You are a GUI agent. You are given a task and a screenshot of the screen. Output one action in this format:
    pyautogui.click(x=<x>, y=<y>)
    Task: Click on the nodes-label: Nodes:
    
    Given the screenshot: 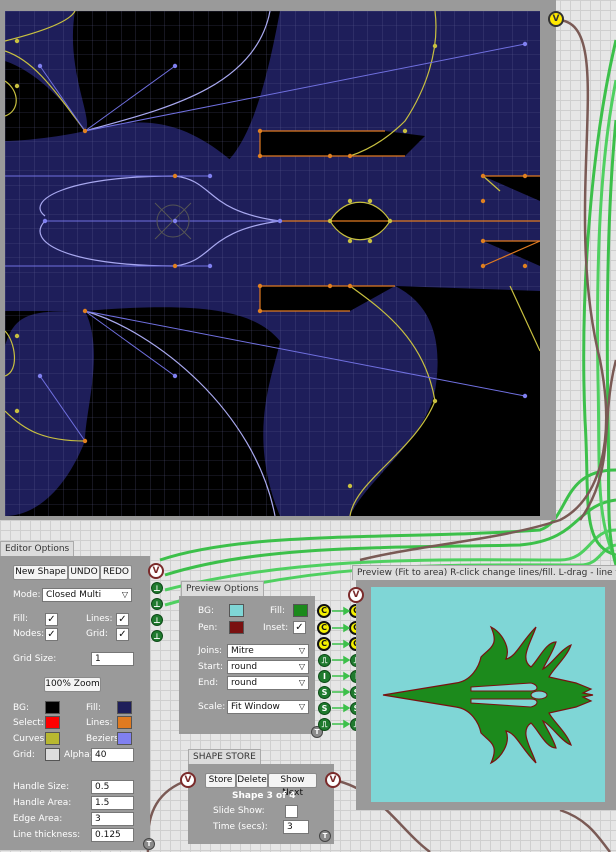 What is the action you would take?
    pyautogui.click(x=29, y=634)
    